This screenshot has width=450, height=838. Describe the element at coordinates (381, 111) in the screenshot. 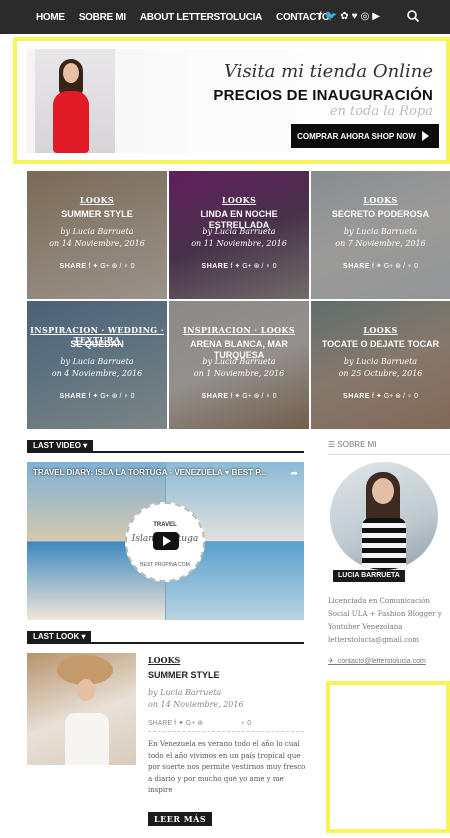

I see `banner-subtext: en toda la Ropa` at that location.